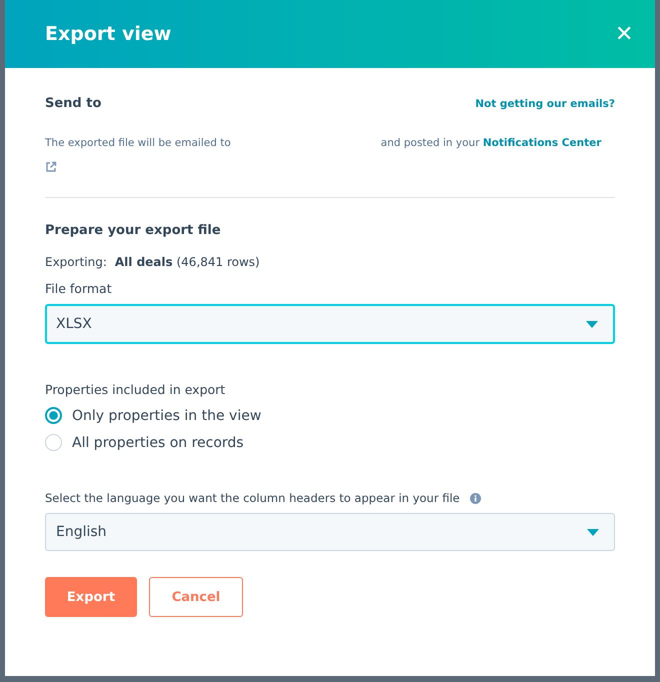 Image resolution: width=660 pixels, height=682 pixels. Describe the element at coordinates (135, 389) in the screenshot. I see `field-label: Properties included in export` at that location.